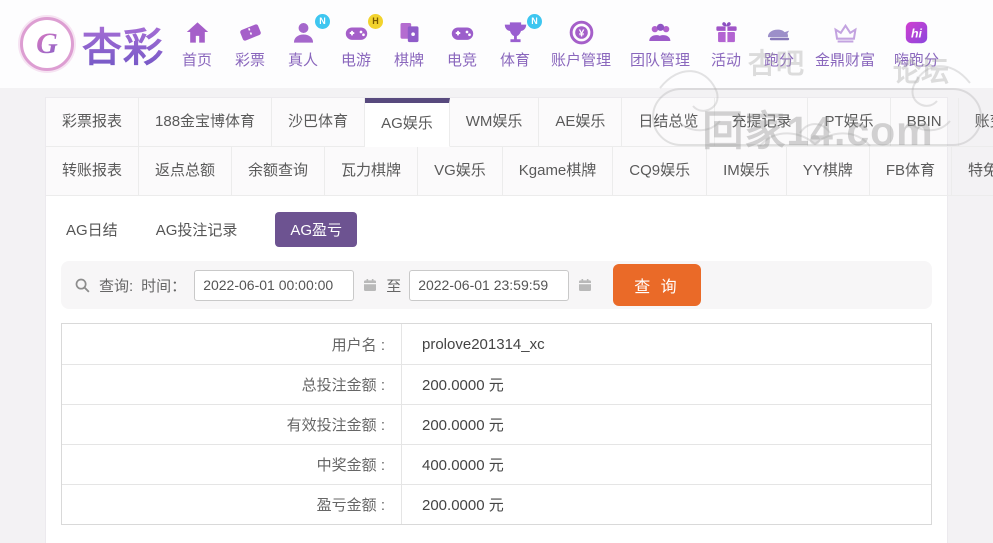 This screenshot has height=543, width=993. Describe the element at coordinates (660, 60) in the screenshot. I see `nav-label: 团队管理` at that location.